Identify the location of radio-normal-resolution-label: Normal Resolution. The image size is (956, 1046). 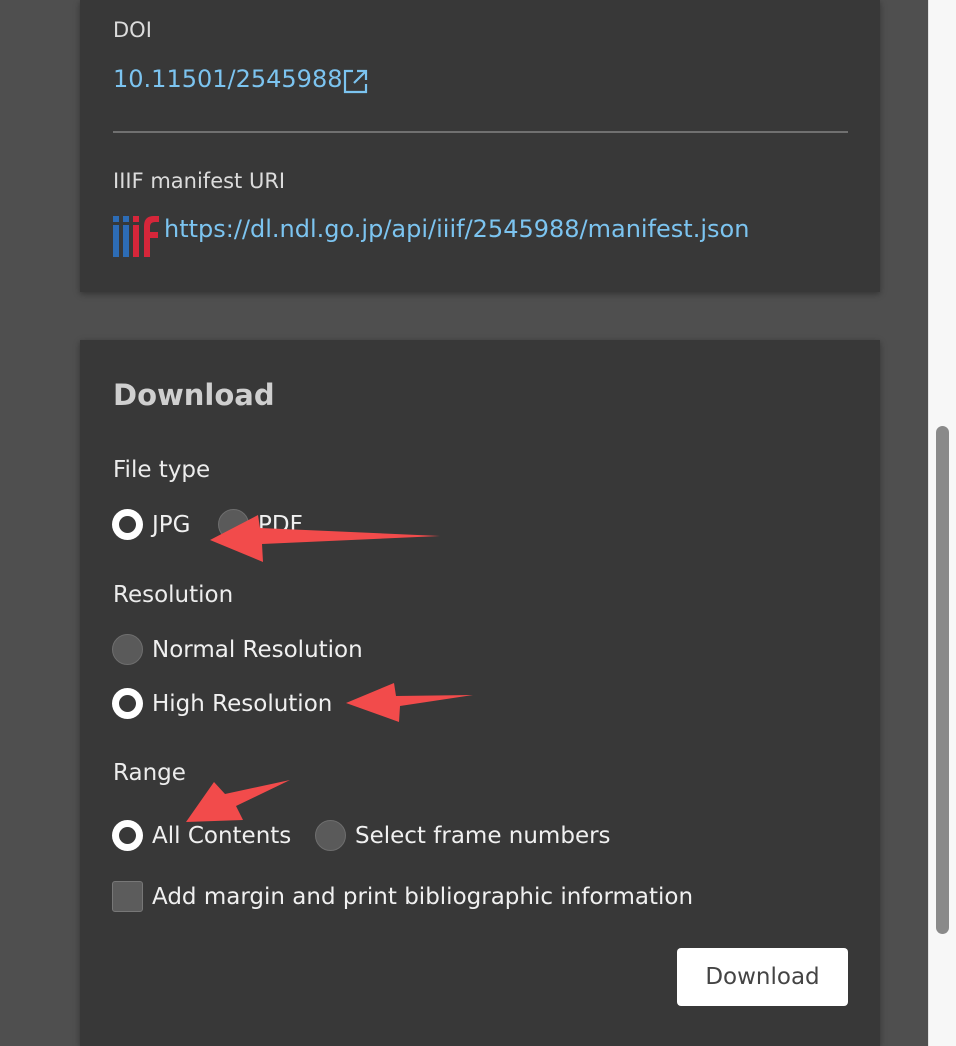
(257, 649).